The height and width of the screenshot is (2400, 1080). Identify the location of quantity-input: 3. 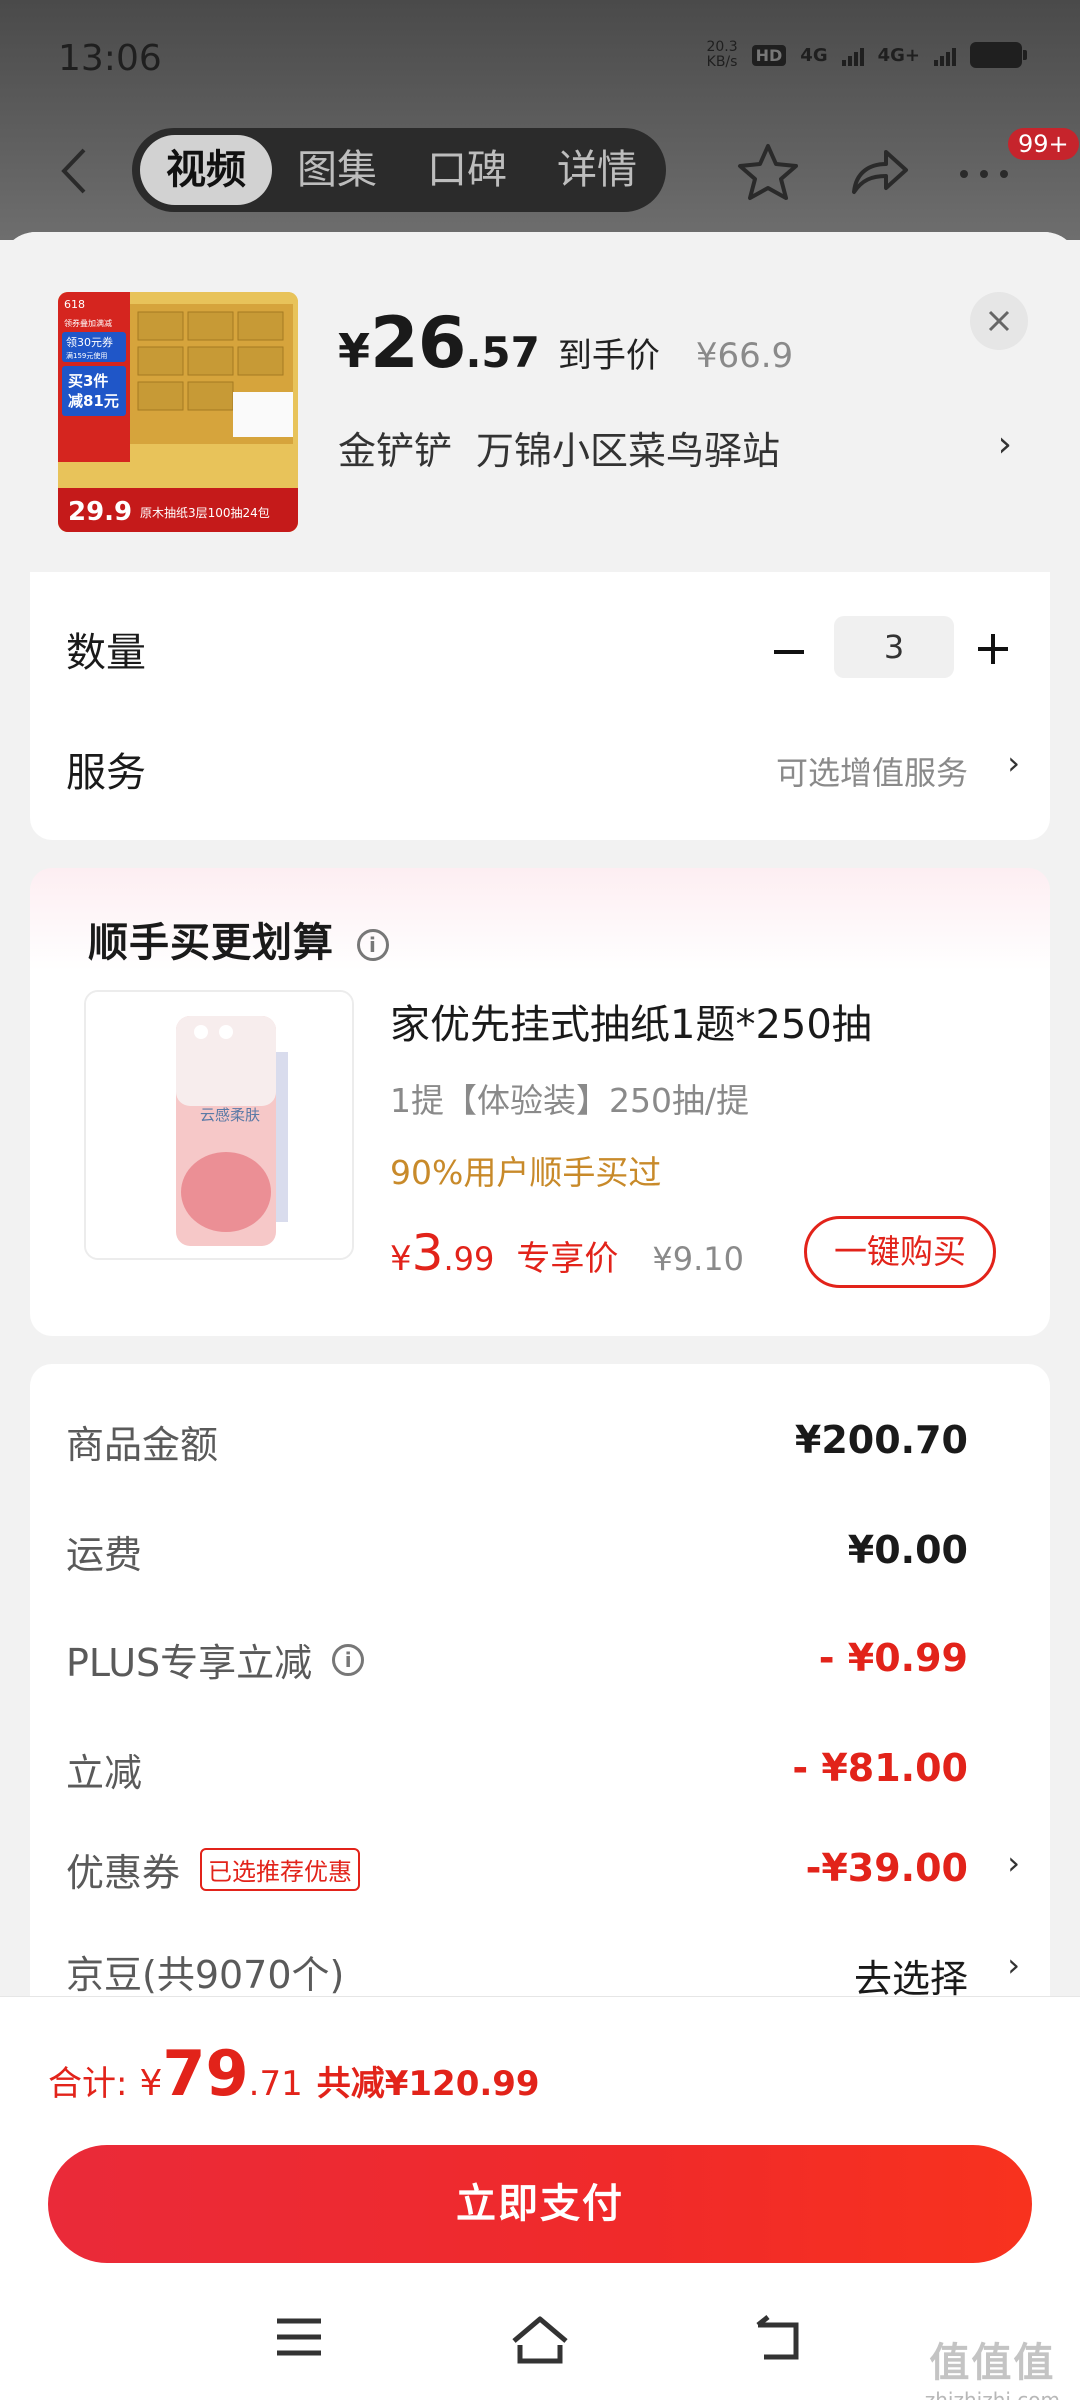
(894, 647).